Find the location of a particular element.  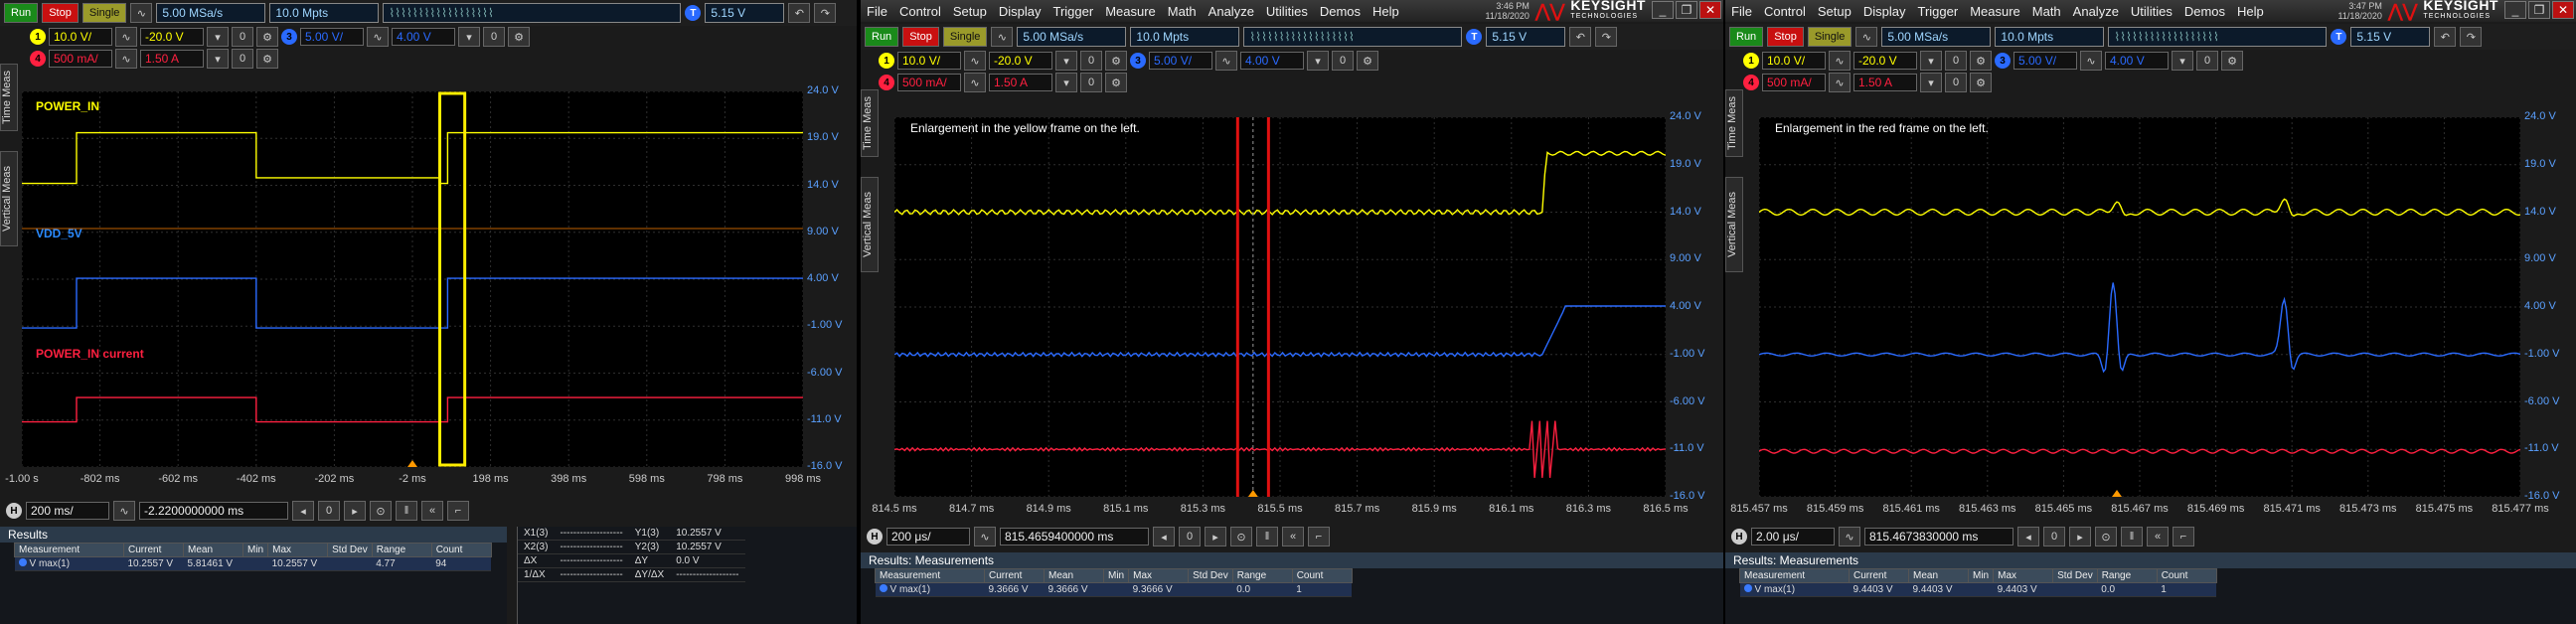

menu-setup: Setup is located at coordinates (1835, 11).